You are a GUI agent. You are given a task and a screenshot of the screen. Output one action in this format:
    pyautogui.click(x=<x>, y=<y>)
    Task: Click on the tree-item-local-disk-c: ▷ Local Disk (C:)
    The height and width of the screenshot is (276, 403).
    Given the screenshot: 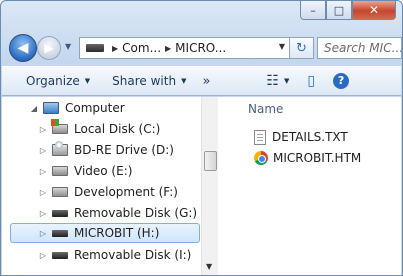 What is the action you would take?
    pyautogui.click(x=118, y=129)
    